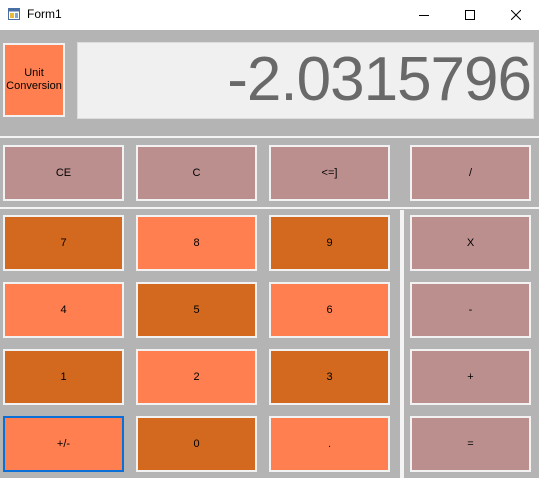 This screenshot has height=478, width=539. What do you see at coordinates (63, 377) in the screenshot?
I see `digit-1-button: 1` at bounding box center [63, 377].